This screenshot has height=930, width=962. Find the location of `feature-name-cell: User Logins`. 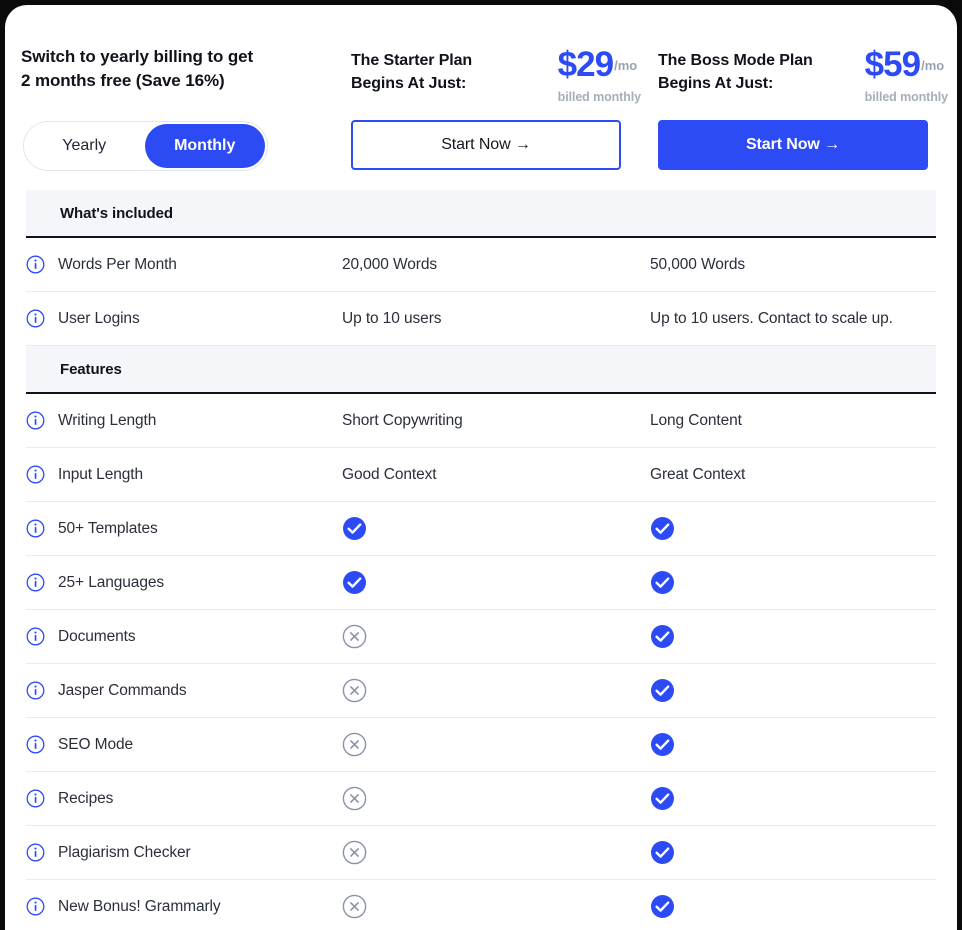

feature-name-cell: User Logins is located at coordinates (83, 318).